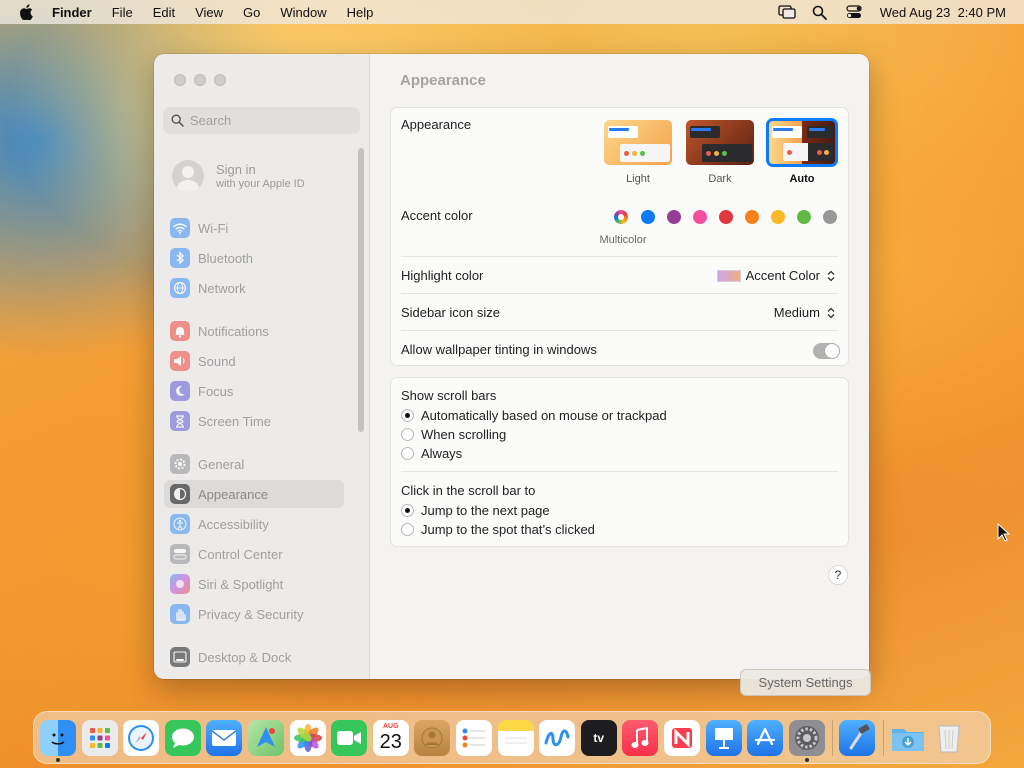  I want to click on messages-icon, so click(182, 737).